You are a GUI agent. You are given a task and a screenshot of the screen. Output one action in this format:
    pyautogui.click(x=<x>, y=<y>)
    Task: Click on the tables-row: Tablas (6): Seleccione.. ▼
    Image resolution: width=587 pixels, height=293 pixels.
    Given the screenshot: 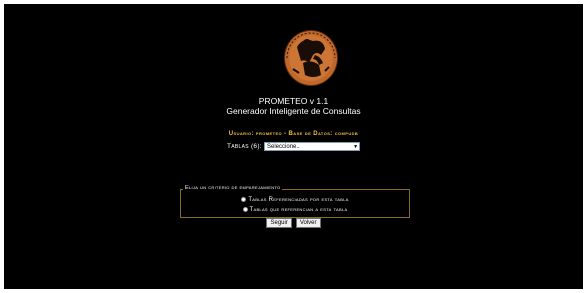 What is the action you would take?
    pyautogui.click(x=293, y=146)
    